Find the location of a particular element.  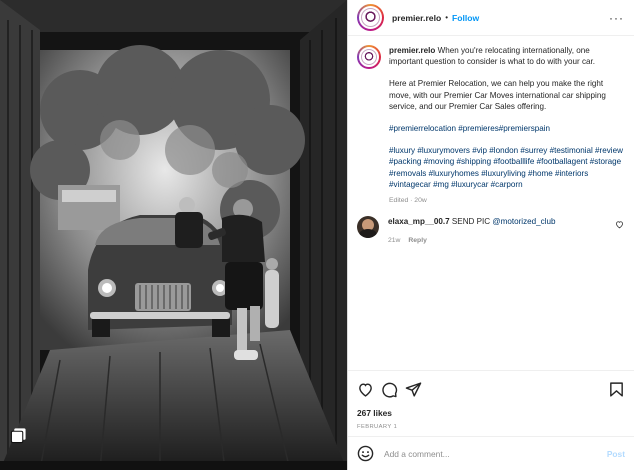

post-comment-button: Post is located at coordinates (616, 454).